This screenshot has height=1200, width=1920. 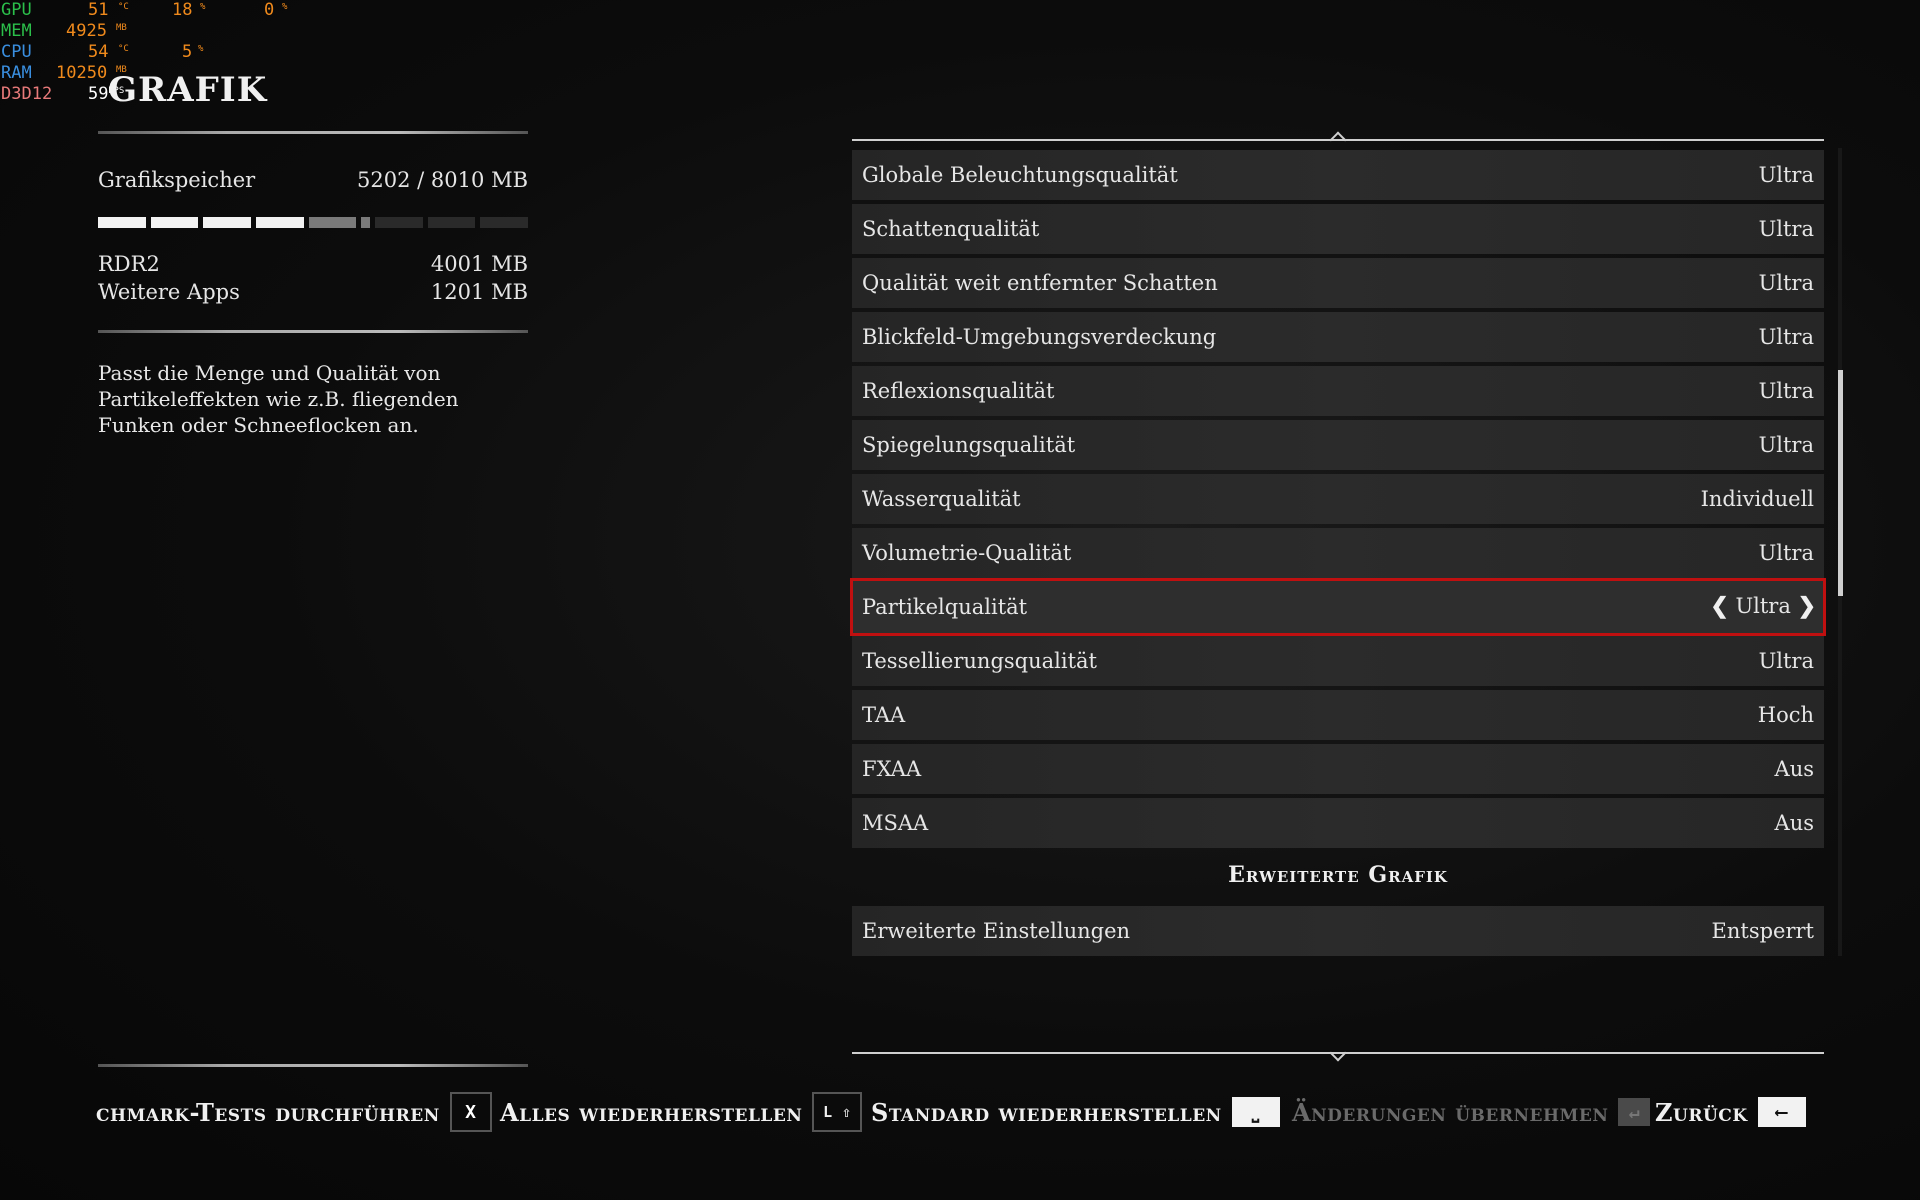 What do you see at coordinates (1020, 175) in the screenshot?
I see `setting-label: Globale Beleuchtungsqualität` at bounding box center [1020, 175].